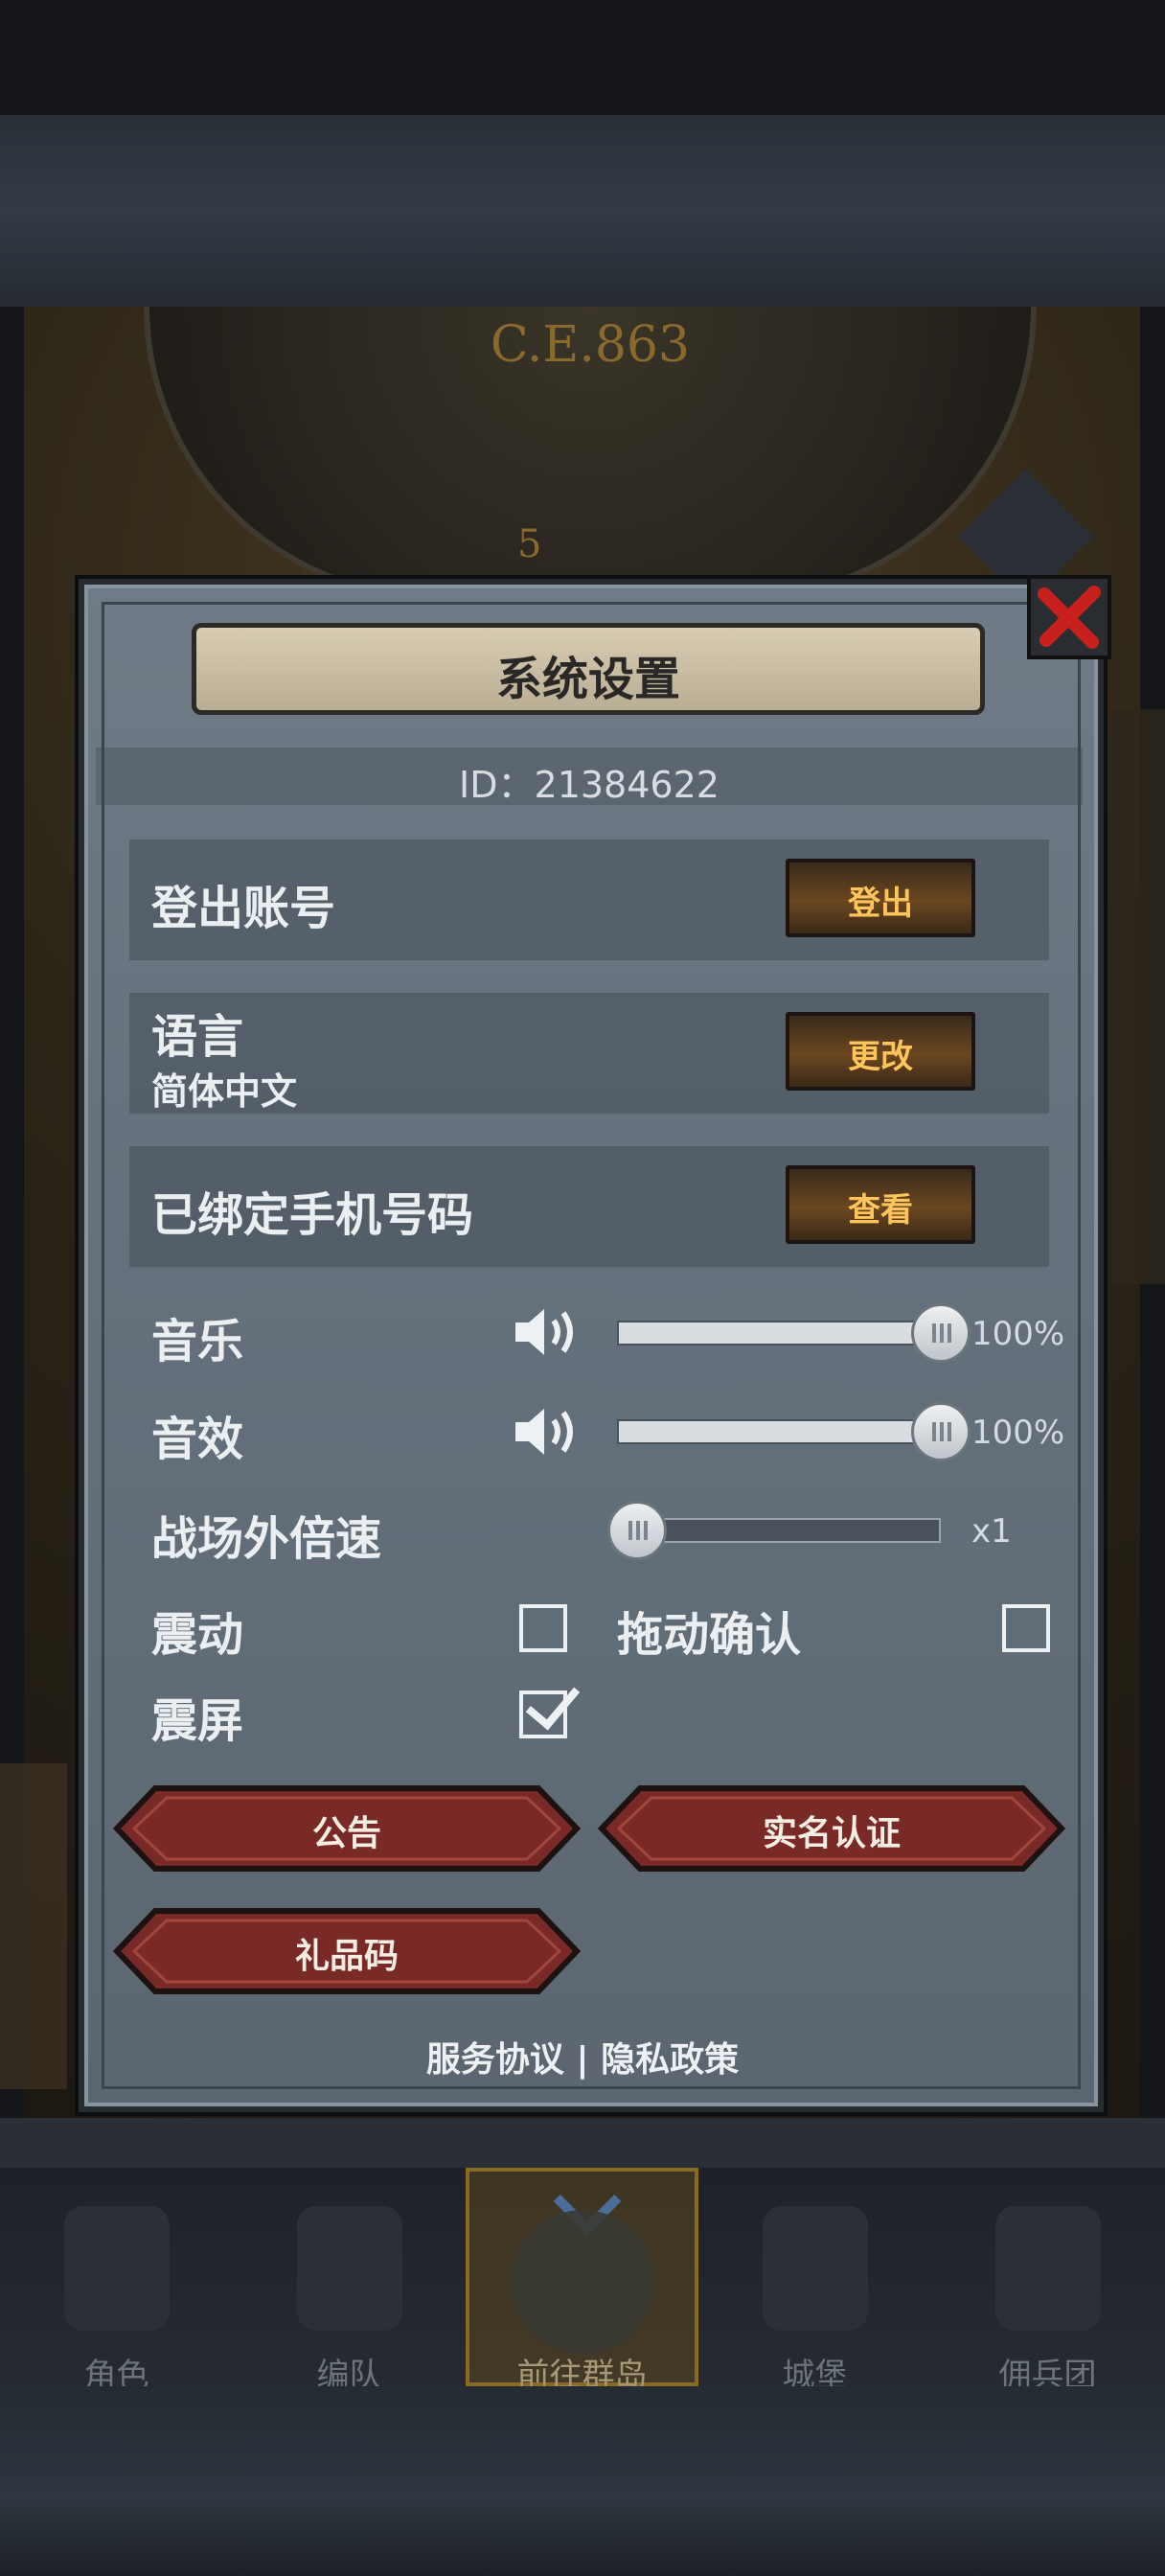 Image resolution: width=1165 pixels, height=2576 pixels. What do you see at coordinates (880, 904) in the screenshot?
I see `logout-button-label: 登出` at bounding box center [880, 904].